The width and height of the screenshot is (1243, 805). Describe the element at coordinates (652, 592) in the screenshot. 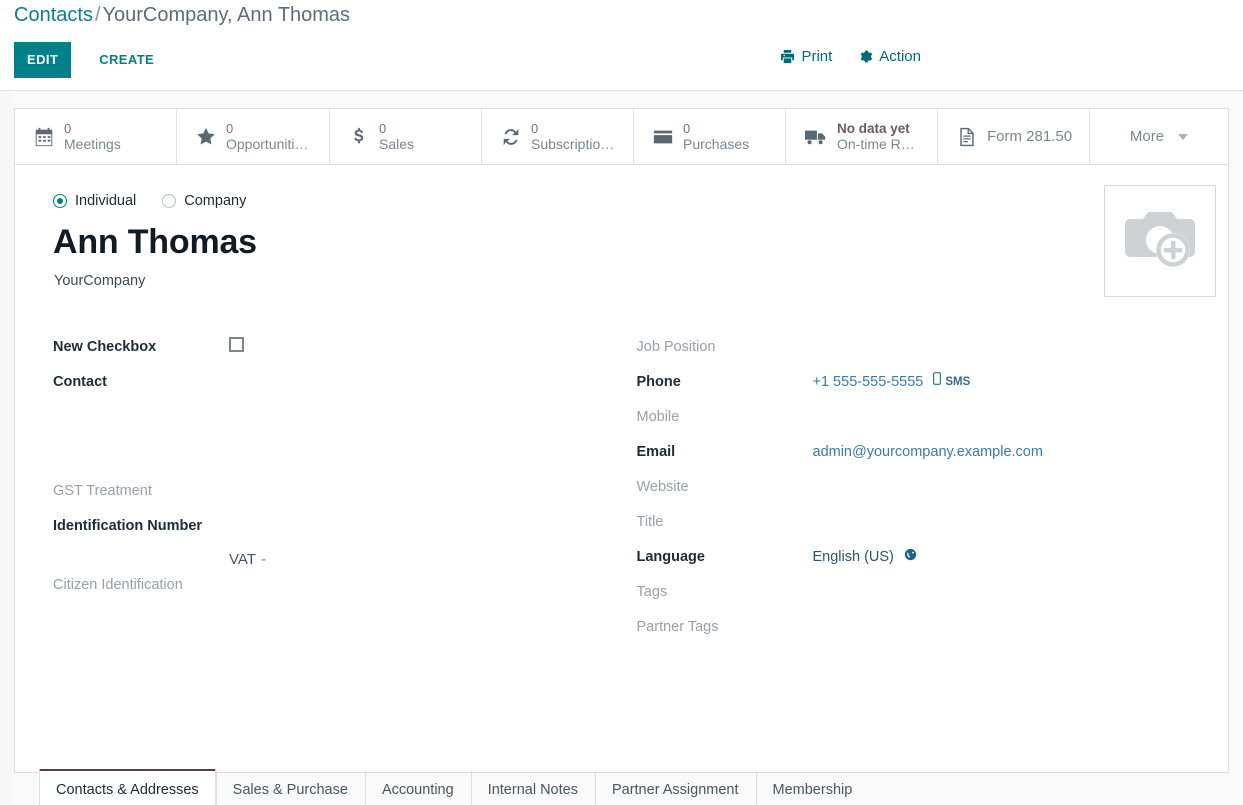

I see `field-label: Tags` at that location.